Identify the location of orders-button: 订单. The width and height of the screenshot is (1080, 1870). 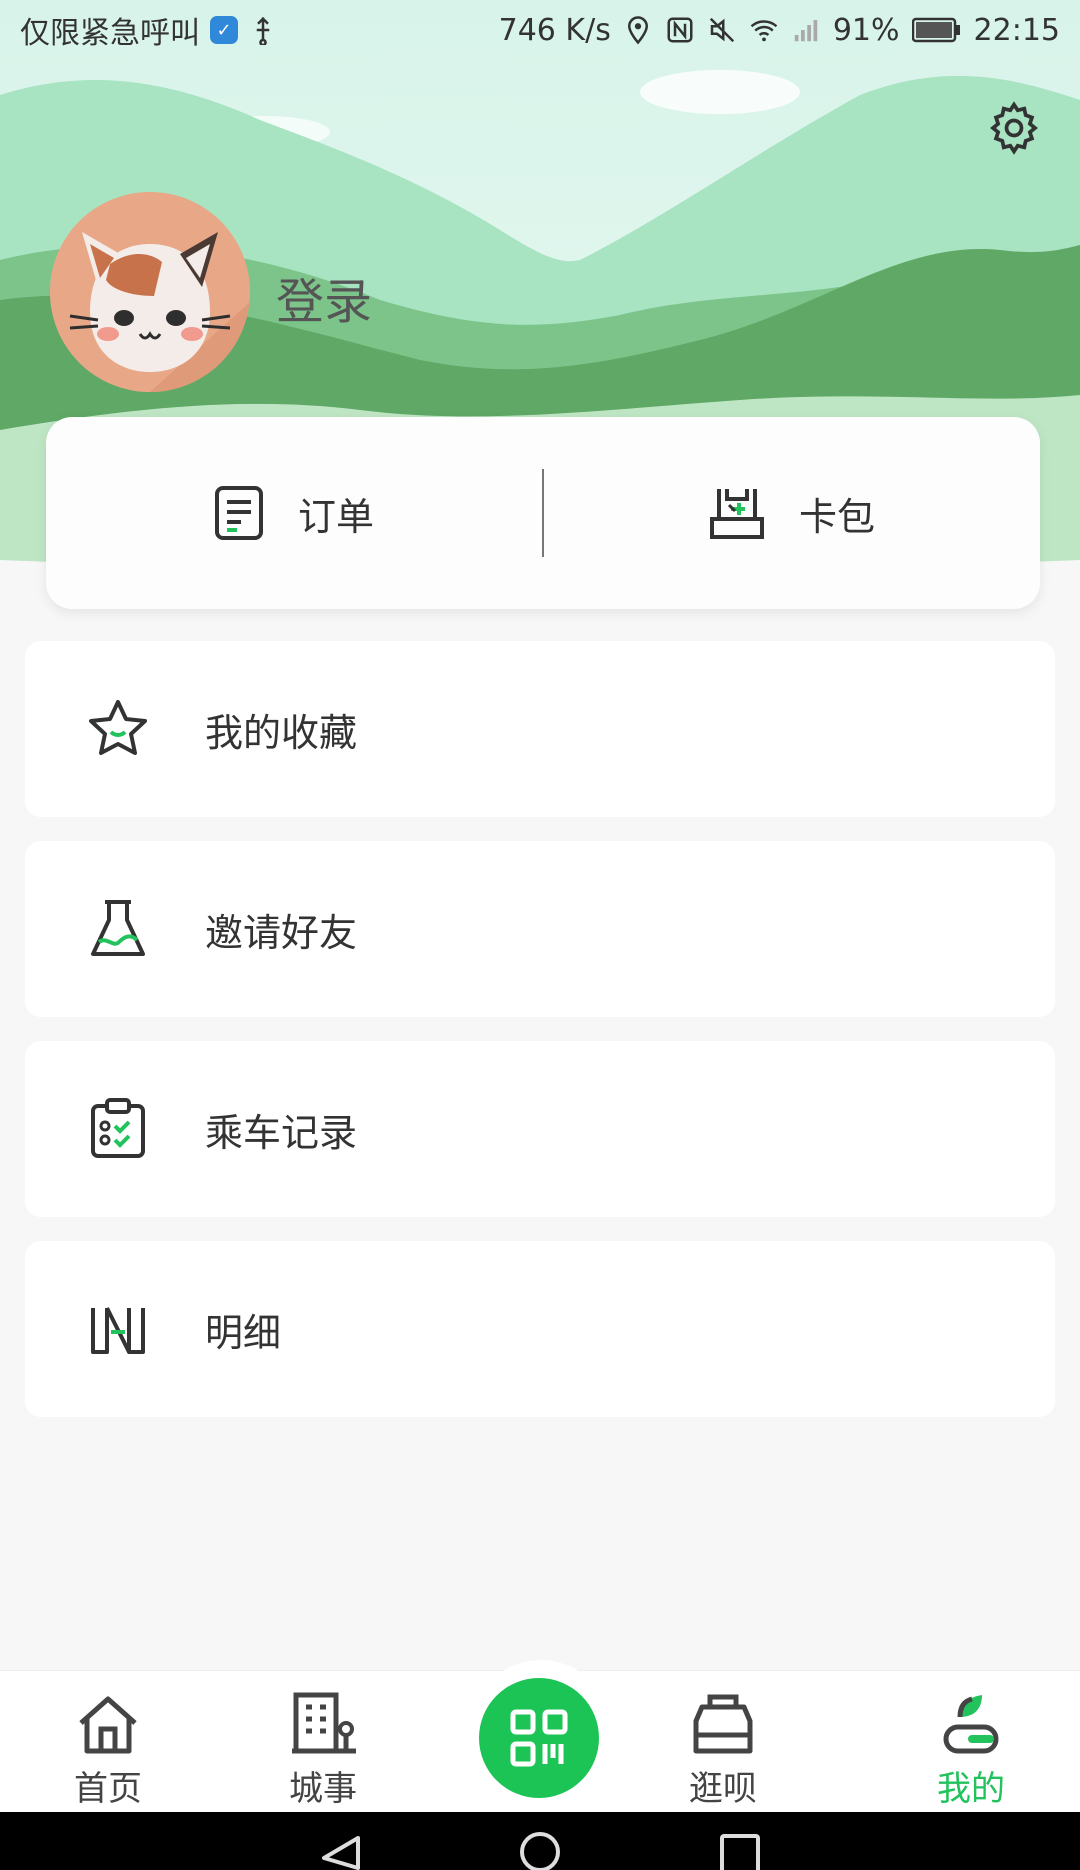
(294, 513).